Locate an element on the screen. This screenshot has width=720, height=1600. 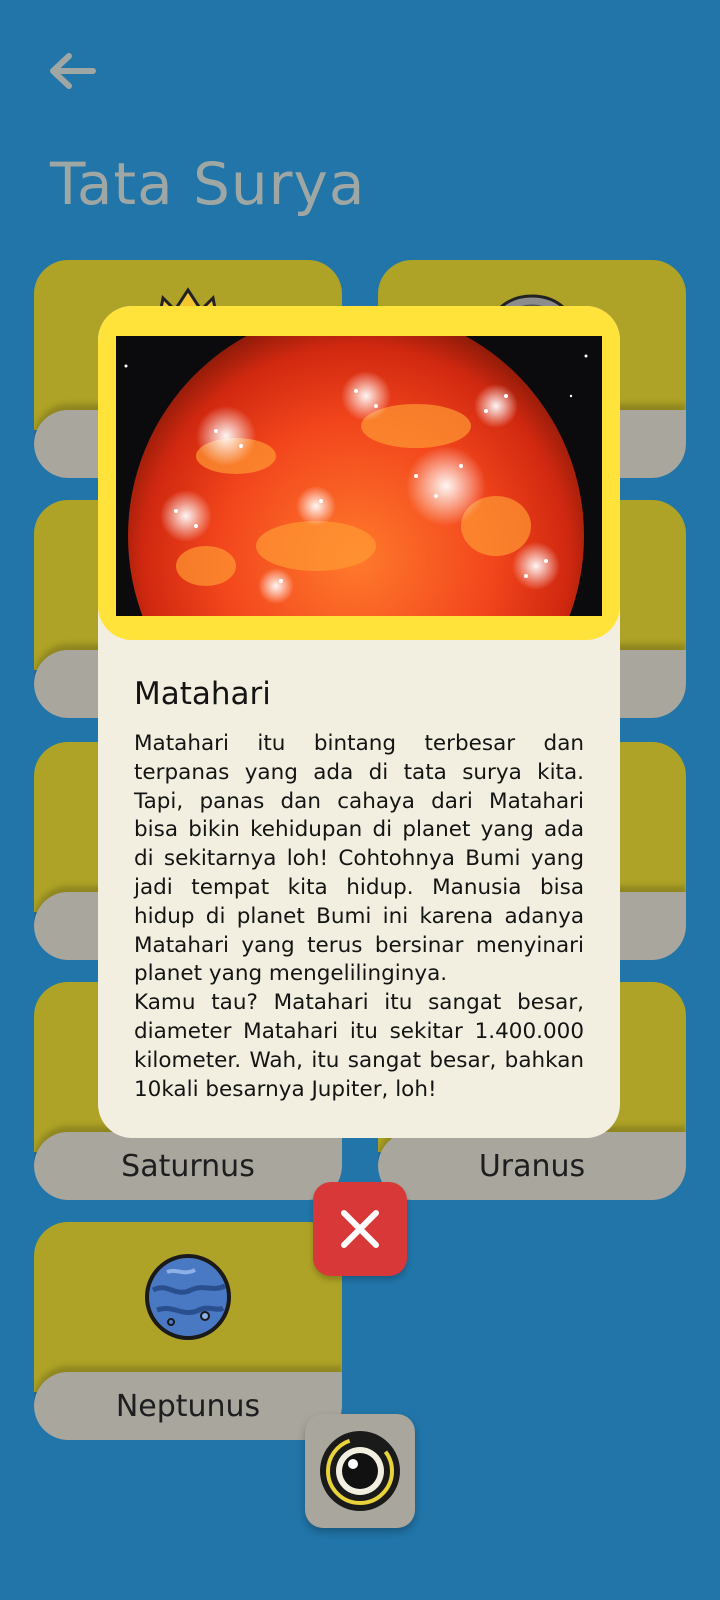
card-label-area: Neptunus is located at coordinates (188, 1406).